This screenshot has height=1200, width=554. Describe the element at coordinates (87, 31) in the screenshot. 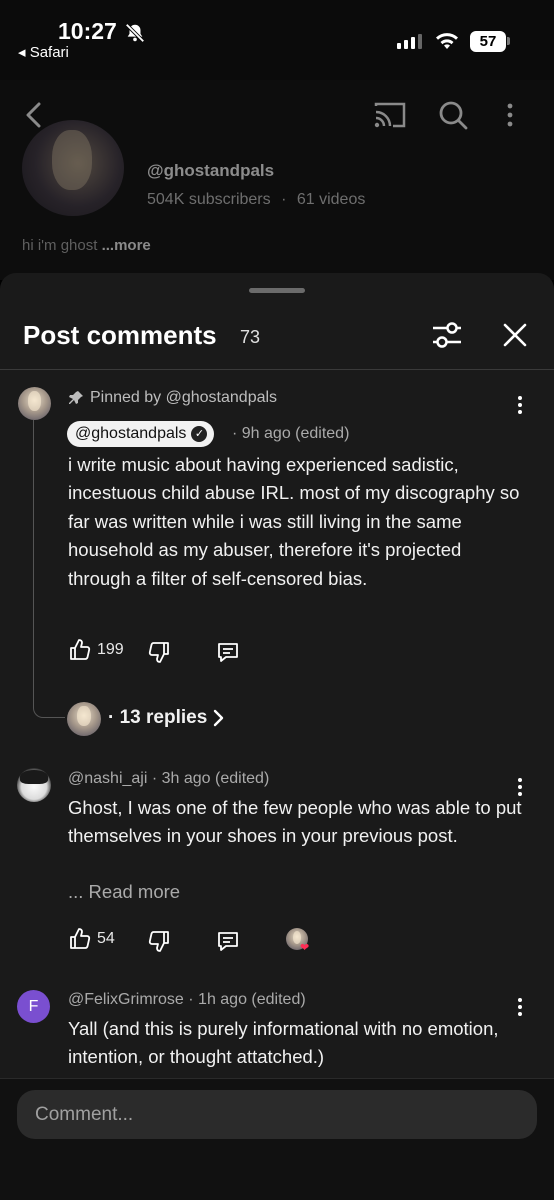

I see `status-time: 10:27` at that location.